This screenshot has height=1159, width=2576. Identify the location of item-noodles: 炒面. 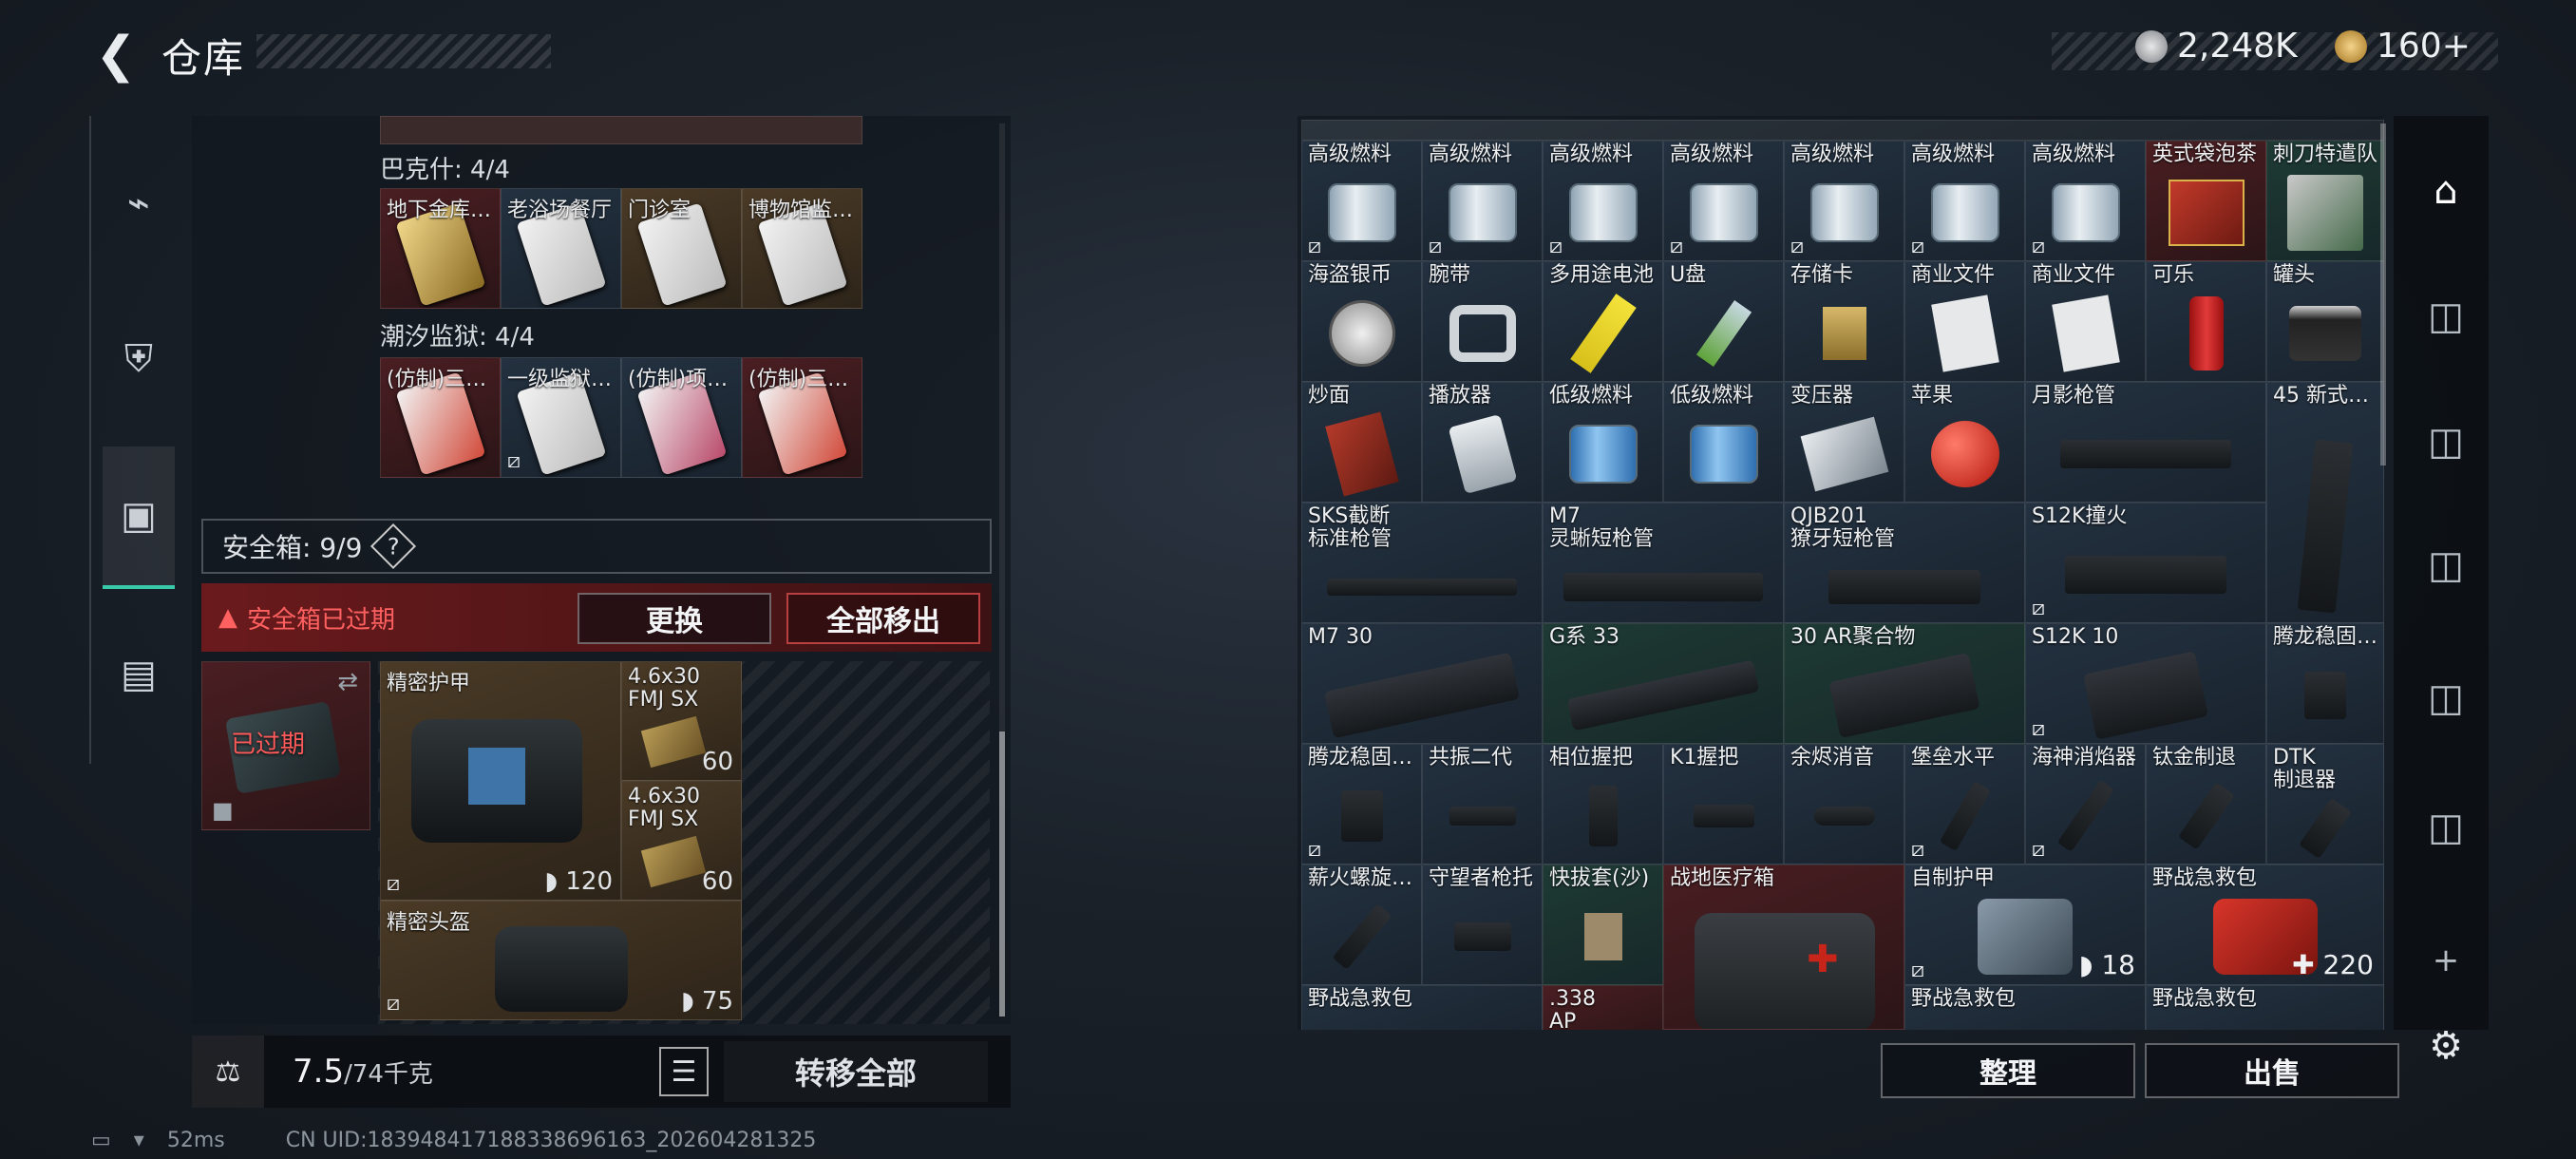
(1361, 442).